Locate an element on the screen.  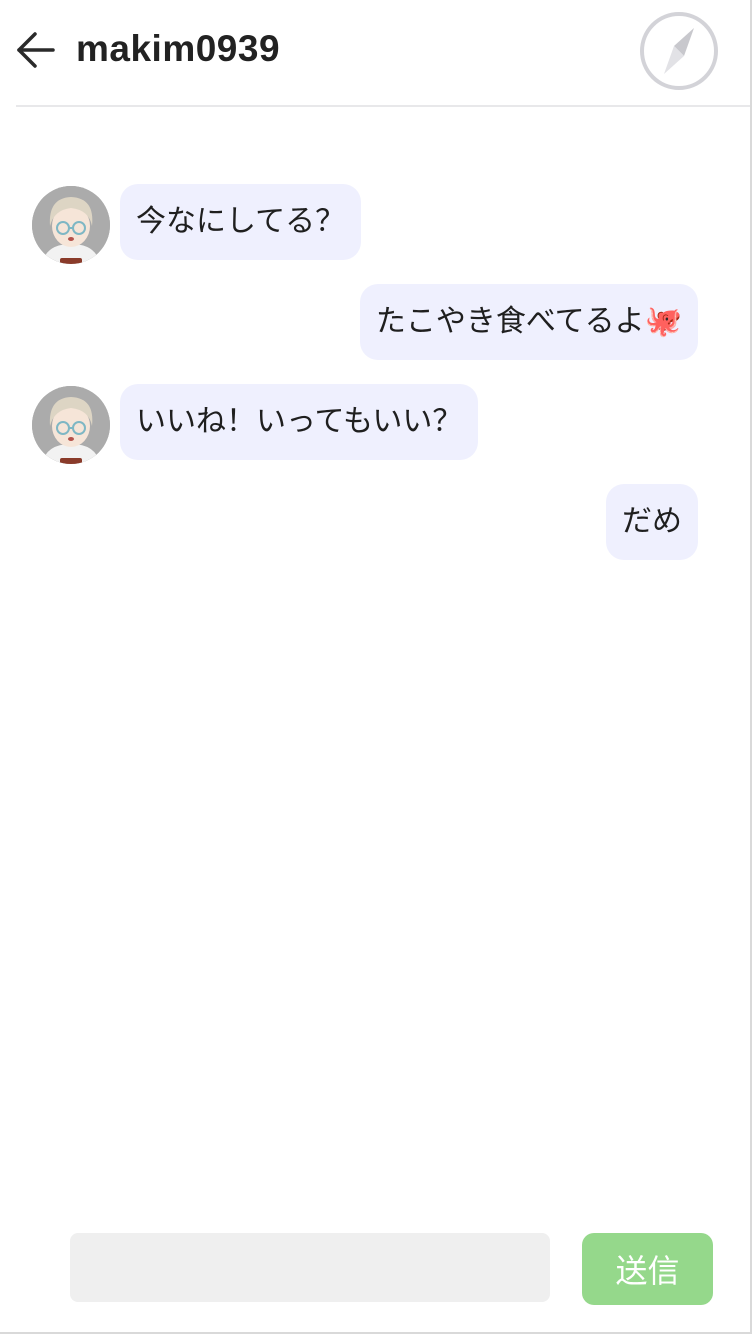
back-button is located at coordinates (36, 50).